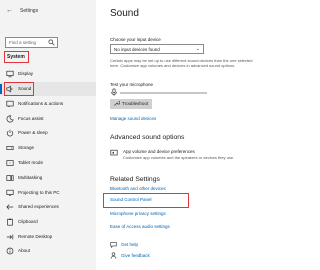 The height and width of the screenshot is (270, 320). What do you see at coordinates (19, 89) in the screenshot?
I see `sound-highlight-box` at bounding box center [19, 89].